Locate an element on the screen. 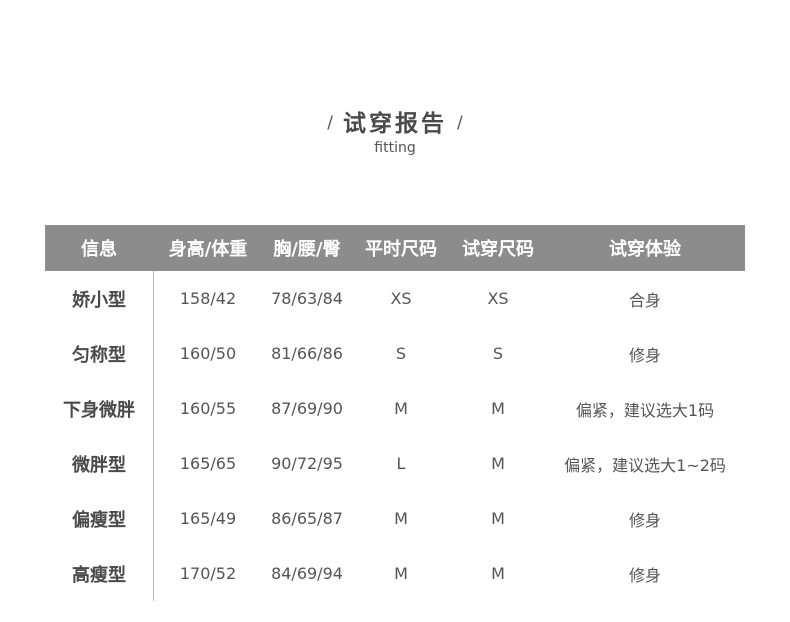 The height and width of the screenshot is (622, 790). cell-body-type: 微胖型 is located at coordinates (99, 465).